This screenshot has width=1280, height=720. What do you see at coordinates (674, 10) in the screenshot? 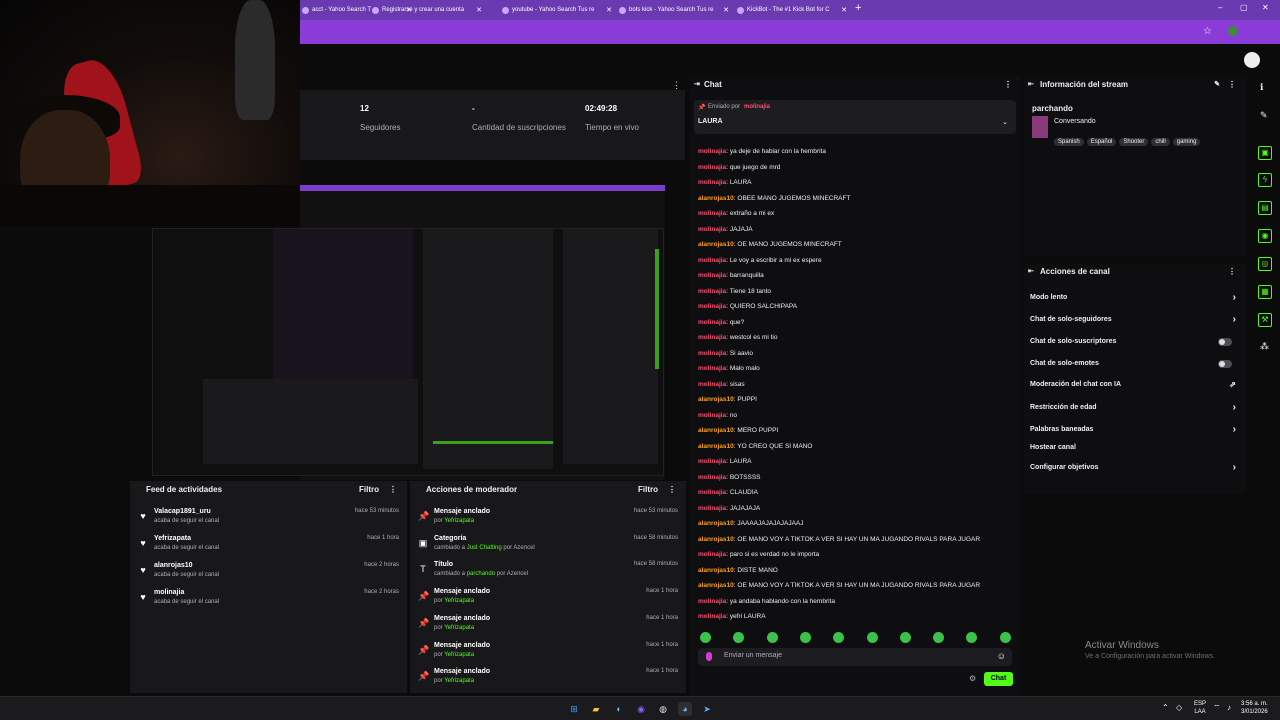
I see `browser-tab: bots kick - Yahoo Search Tus re ✕` at bounding box center [674, 10].